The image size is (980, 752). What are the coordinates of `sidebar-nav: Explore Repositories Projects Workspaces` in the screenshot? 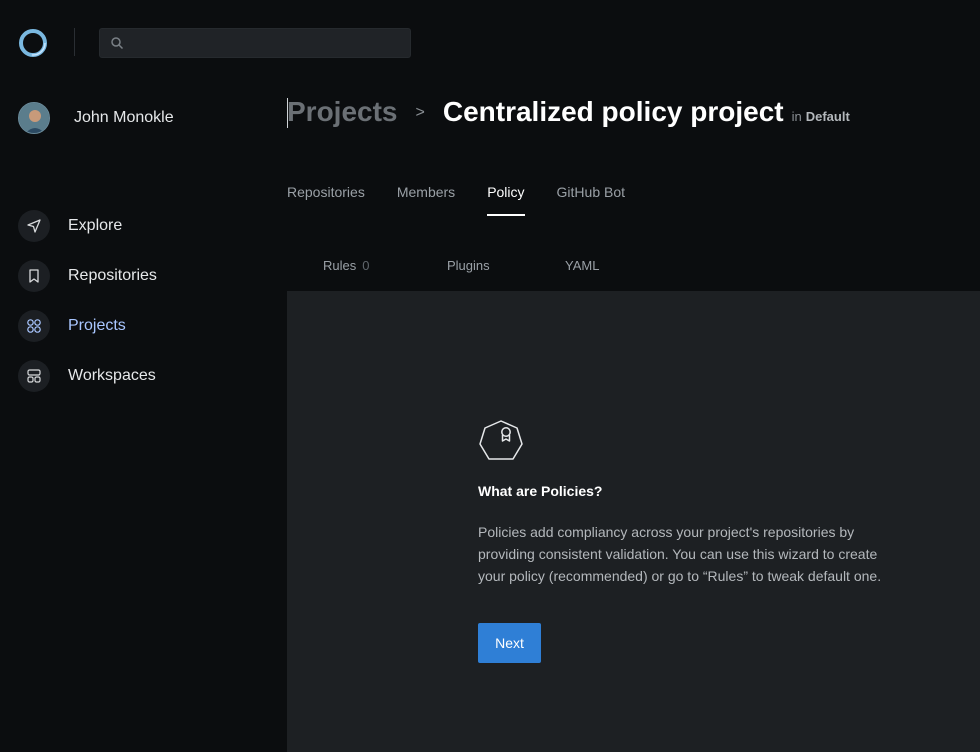 It's located at (87, 308).